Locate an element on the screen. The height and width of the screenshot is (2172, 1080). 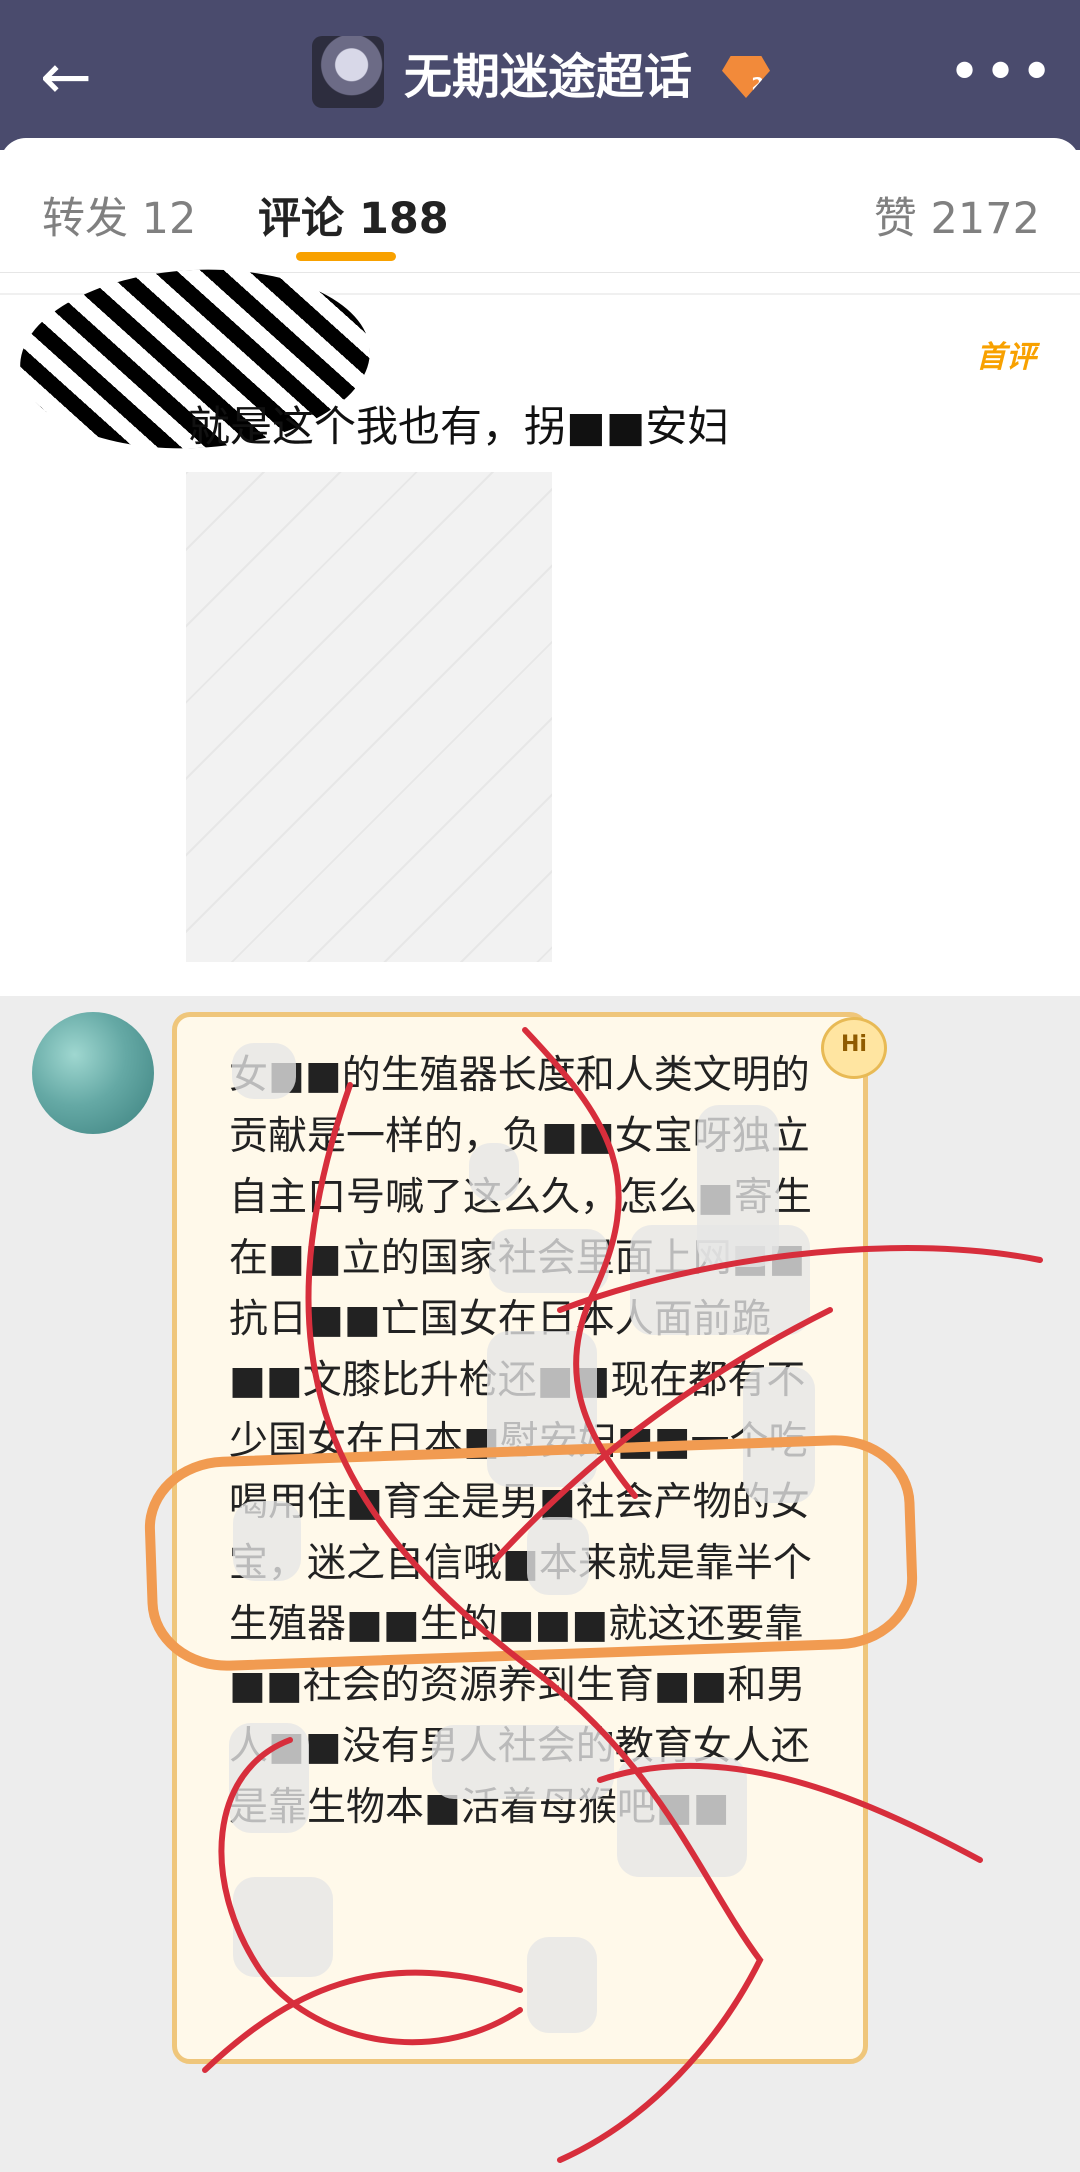
page-title: 无期迷途超话 is located at coordinates (548, 77).